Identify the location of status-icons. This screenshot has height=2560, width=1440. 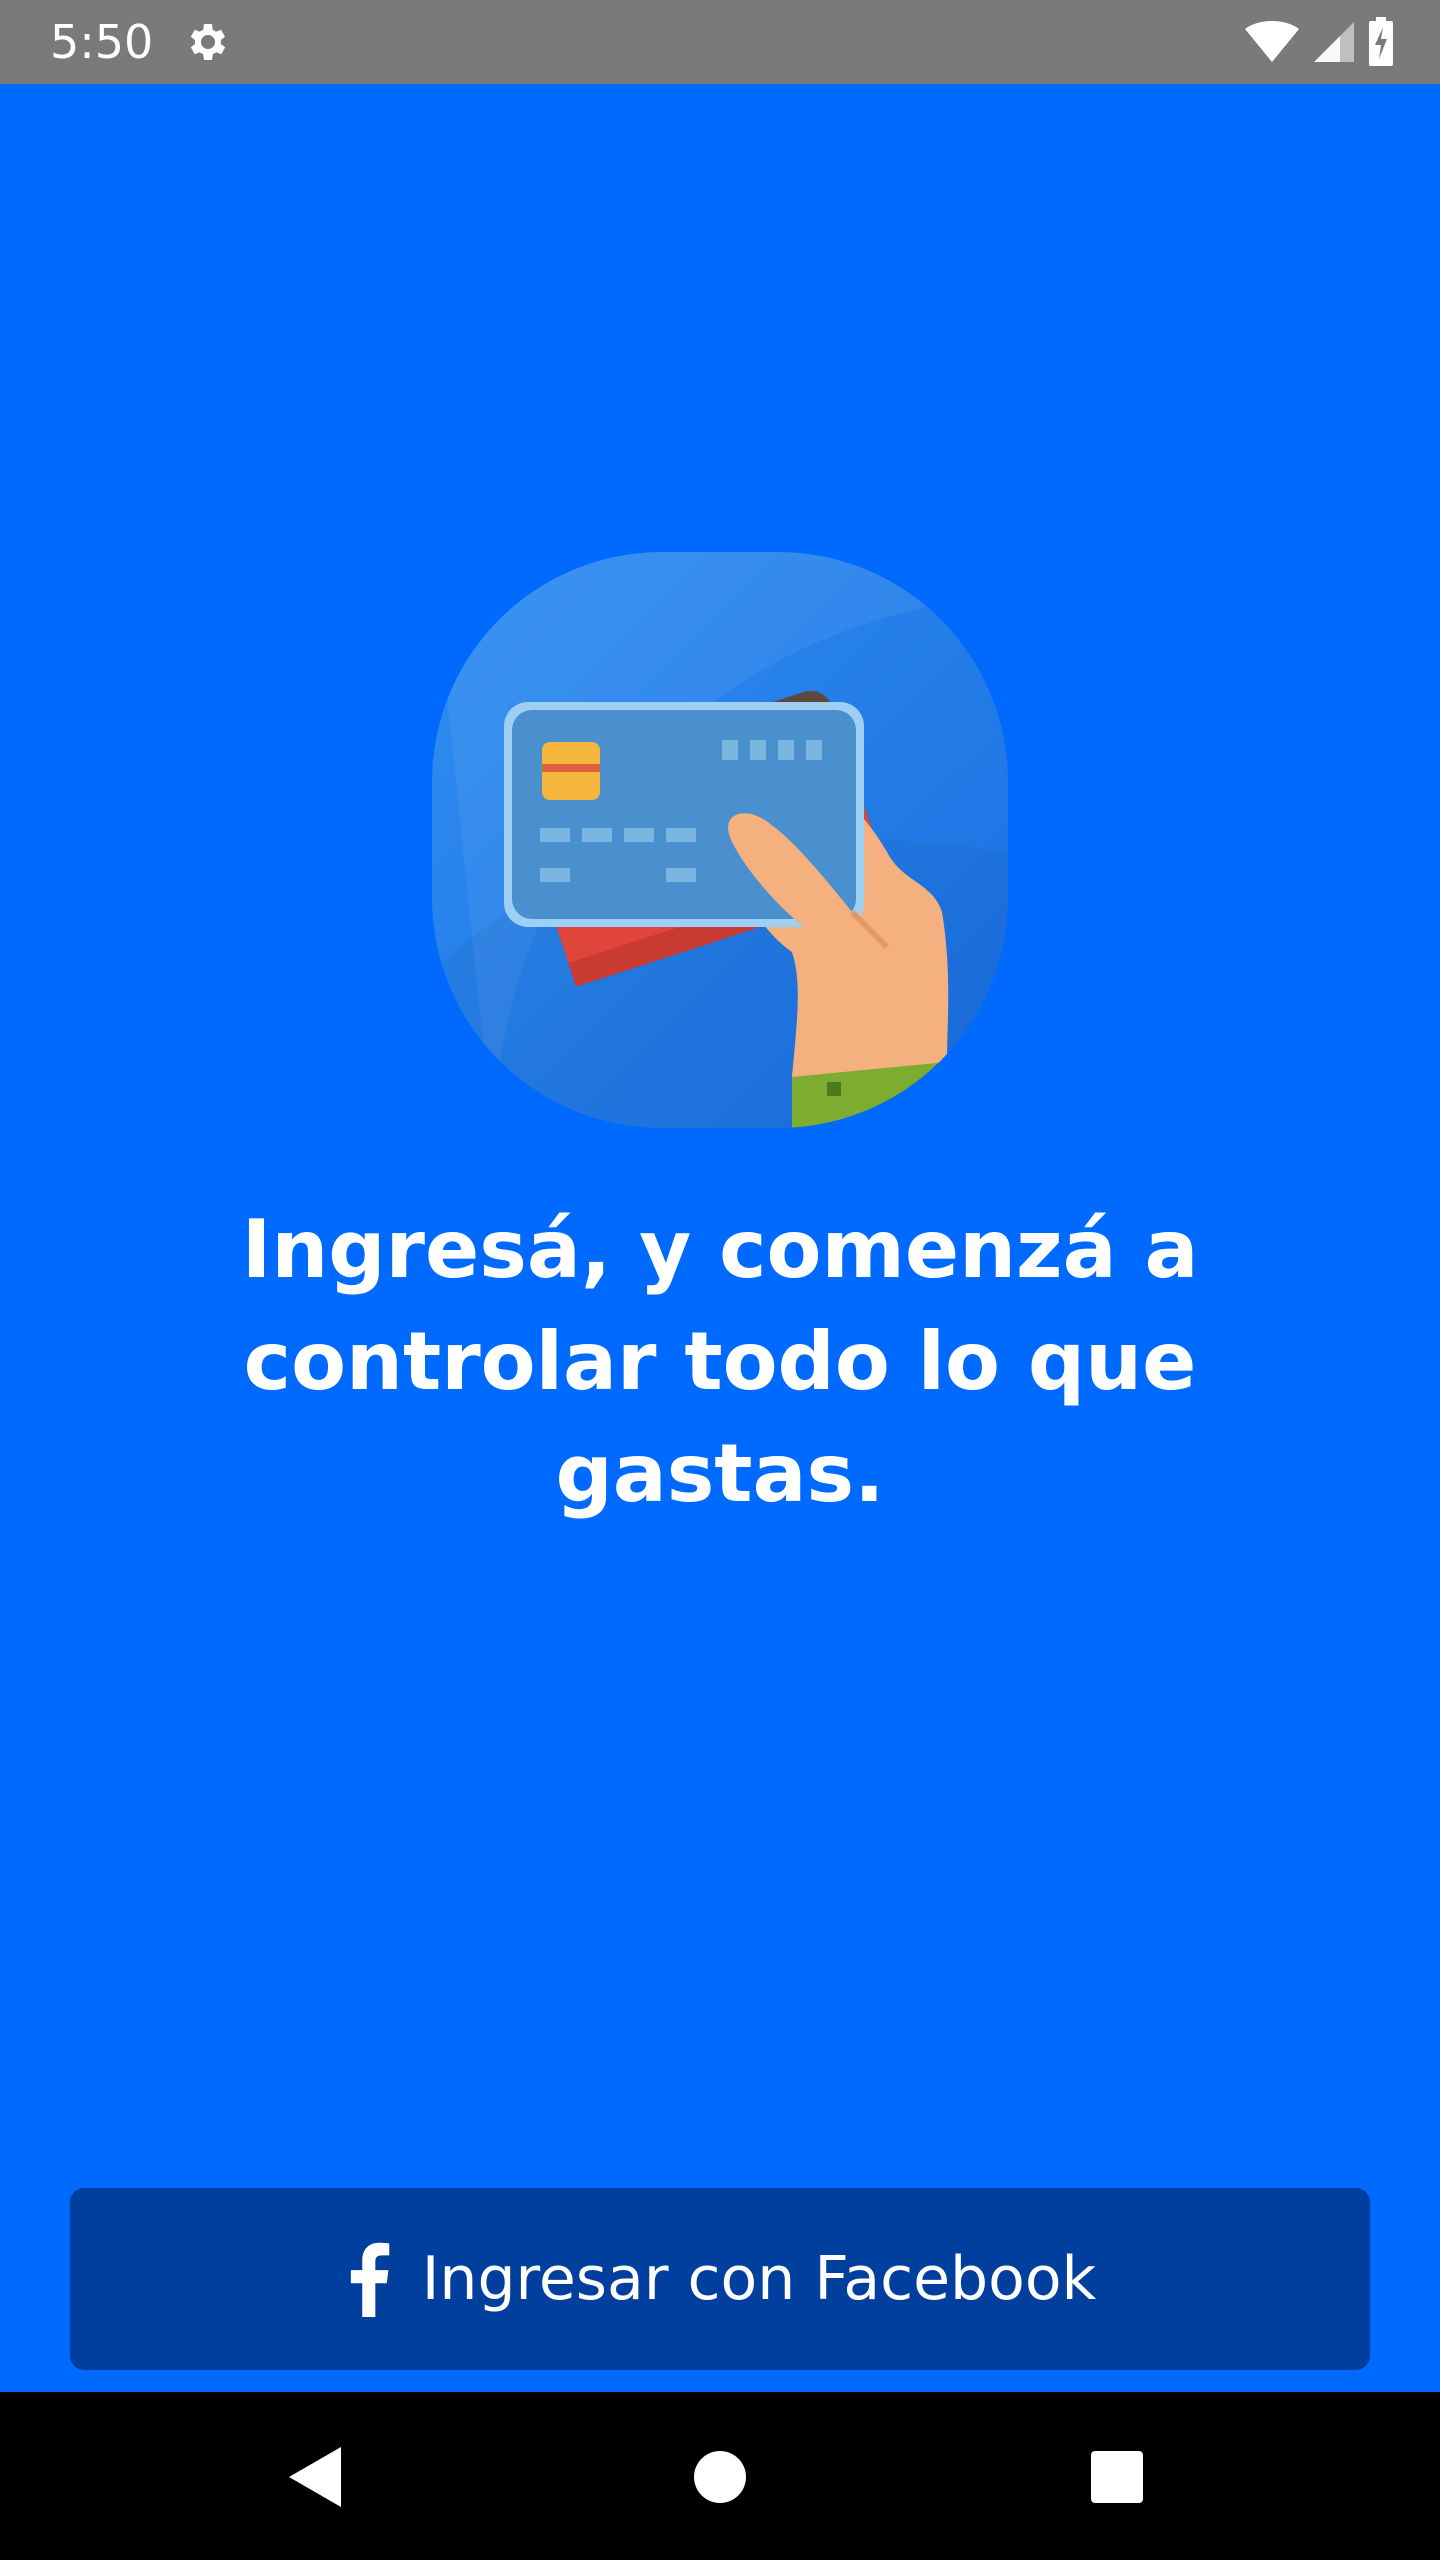
(1319, 42).